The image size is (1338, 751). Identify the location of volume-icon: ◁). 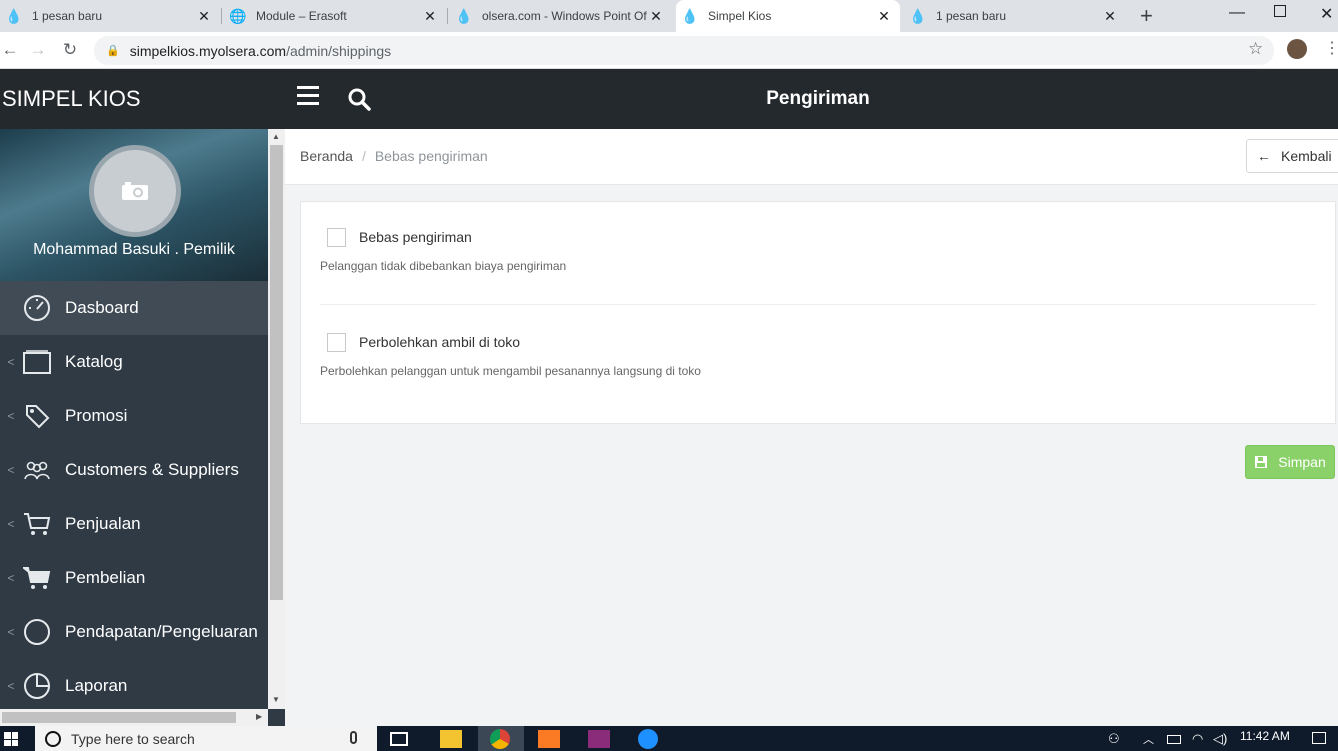
(1220, 739).